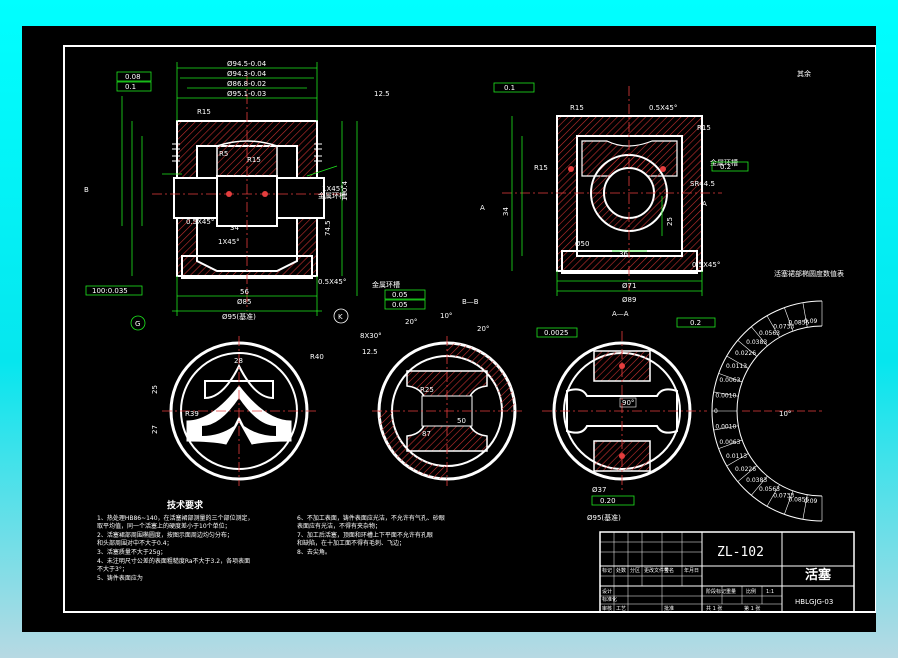 The image size is (898, 658). I want to click on tol-f: 0.05, so click(400, 305).